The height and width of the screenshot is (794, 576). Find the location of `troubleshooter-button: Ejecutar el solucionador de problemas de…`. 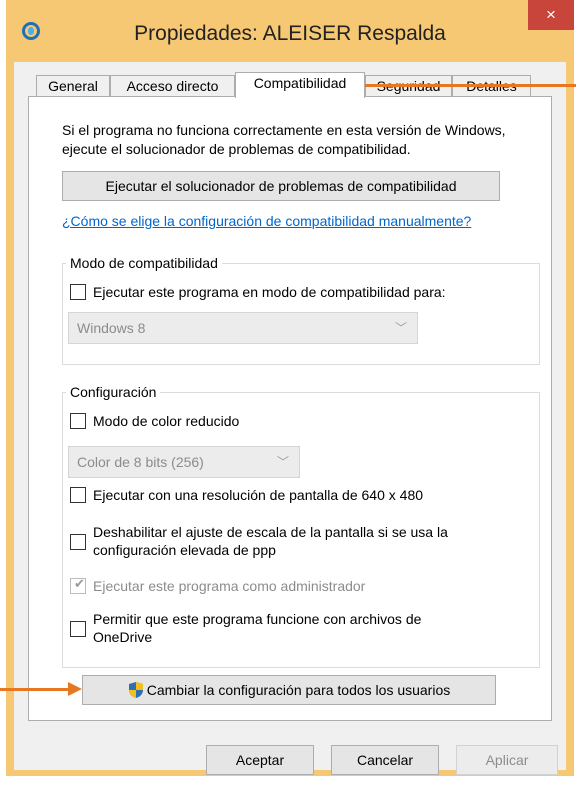

troubleshooter-button: Ejecutar el solucionador de problemas de… is located at coordinates (281, 186).